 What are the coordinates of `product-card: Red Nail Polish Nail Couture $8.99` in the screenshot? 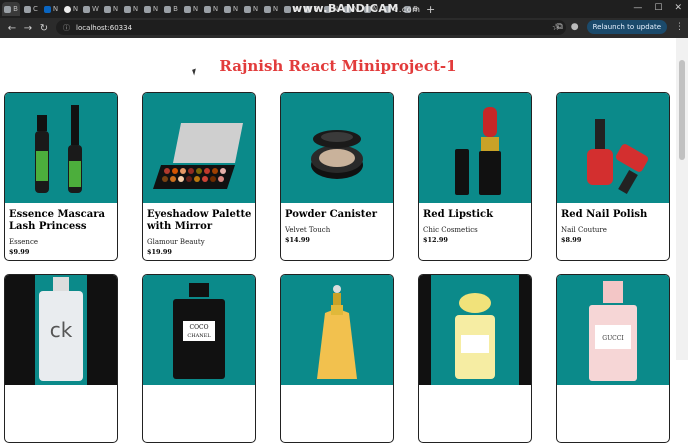 It's located at (613, 176).